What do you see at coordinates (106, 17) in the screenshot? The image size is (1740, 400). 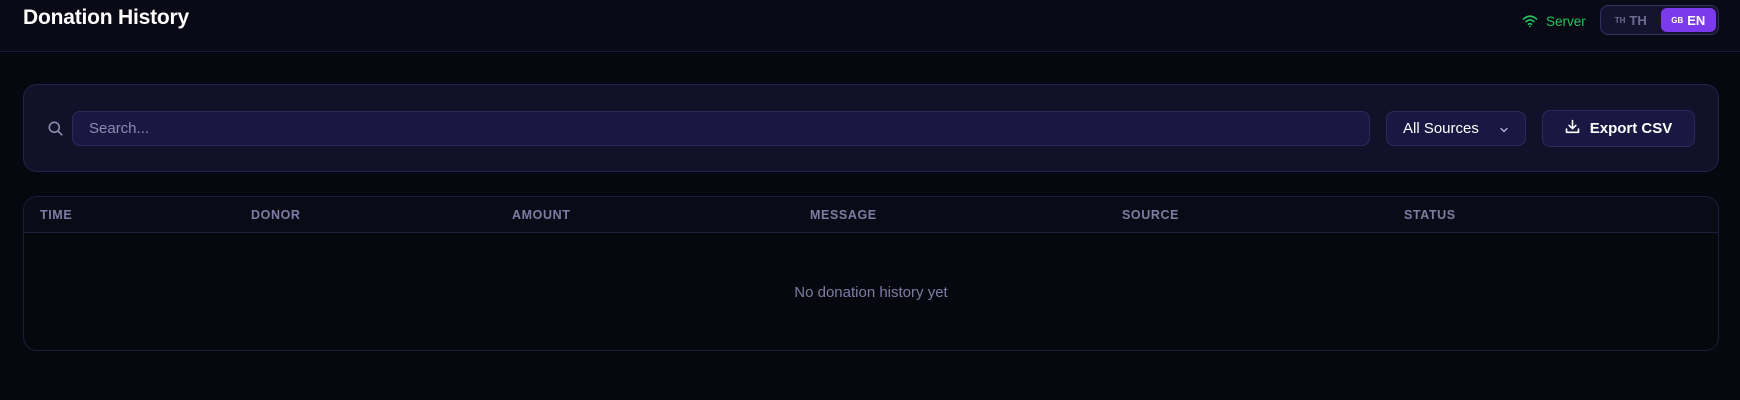 I see `page-title: Donation History` at bounding box center [106, 17].